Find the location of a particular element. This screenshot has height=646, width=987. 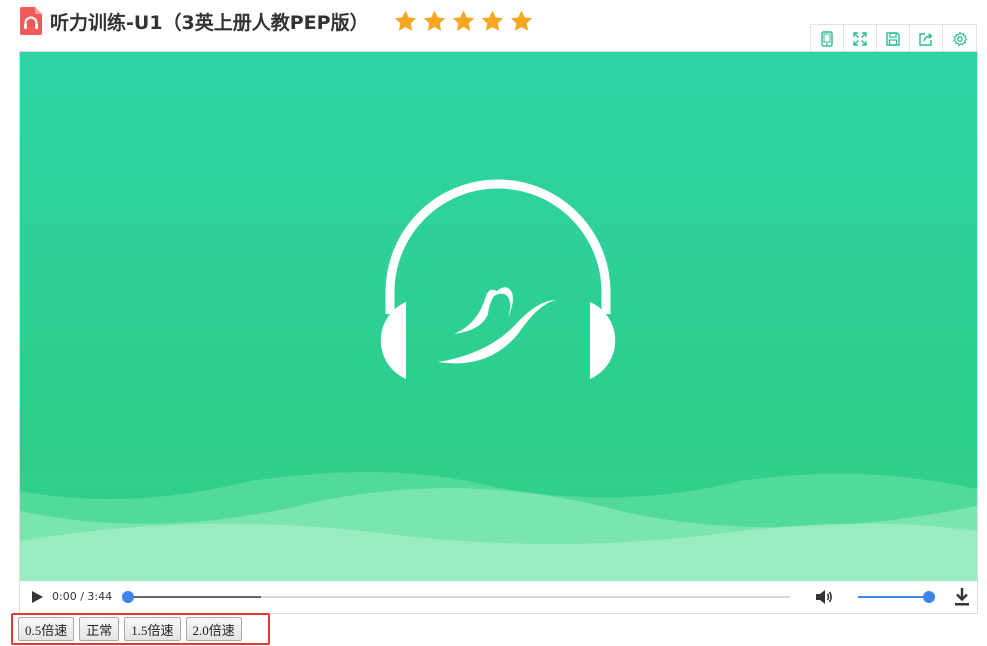

buffered-bar is located at coordinates (195, 597).